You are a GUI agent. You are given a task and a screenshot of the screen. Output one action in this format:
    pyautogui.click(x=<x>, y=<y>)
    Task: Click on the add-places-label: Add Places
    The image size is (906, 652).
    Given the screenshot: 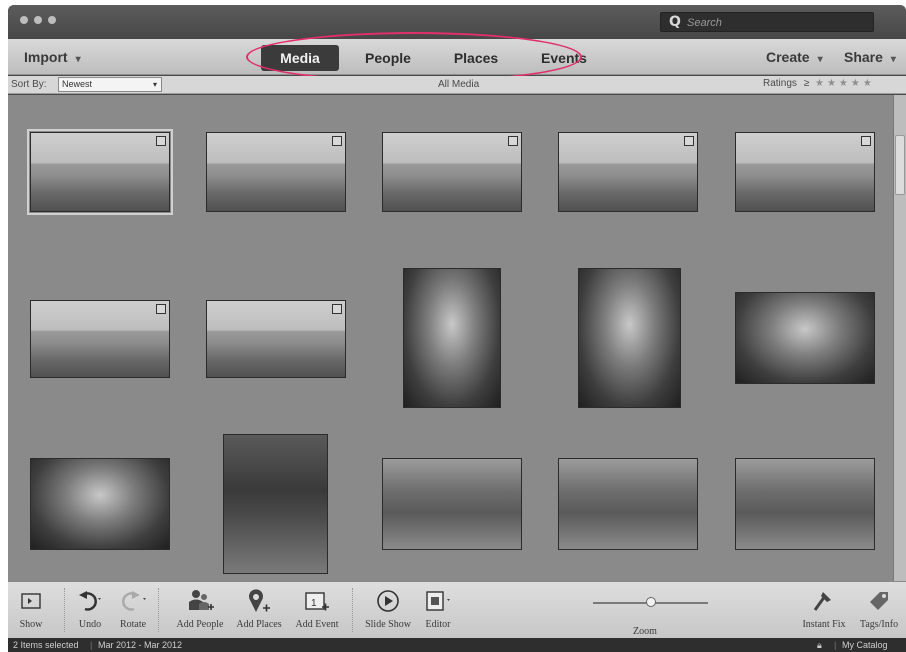 What is the action you would take?
    pyautogui.click(x=259, y=624)
    